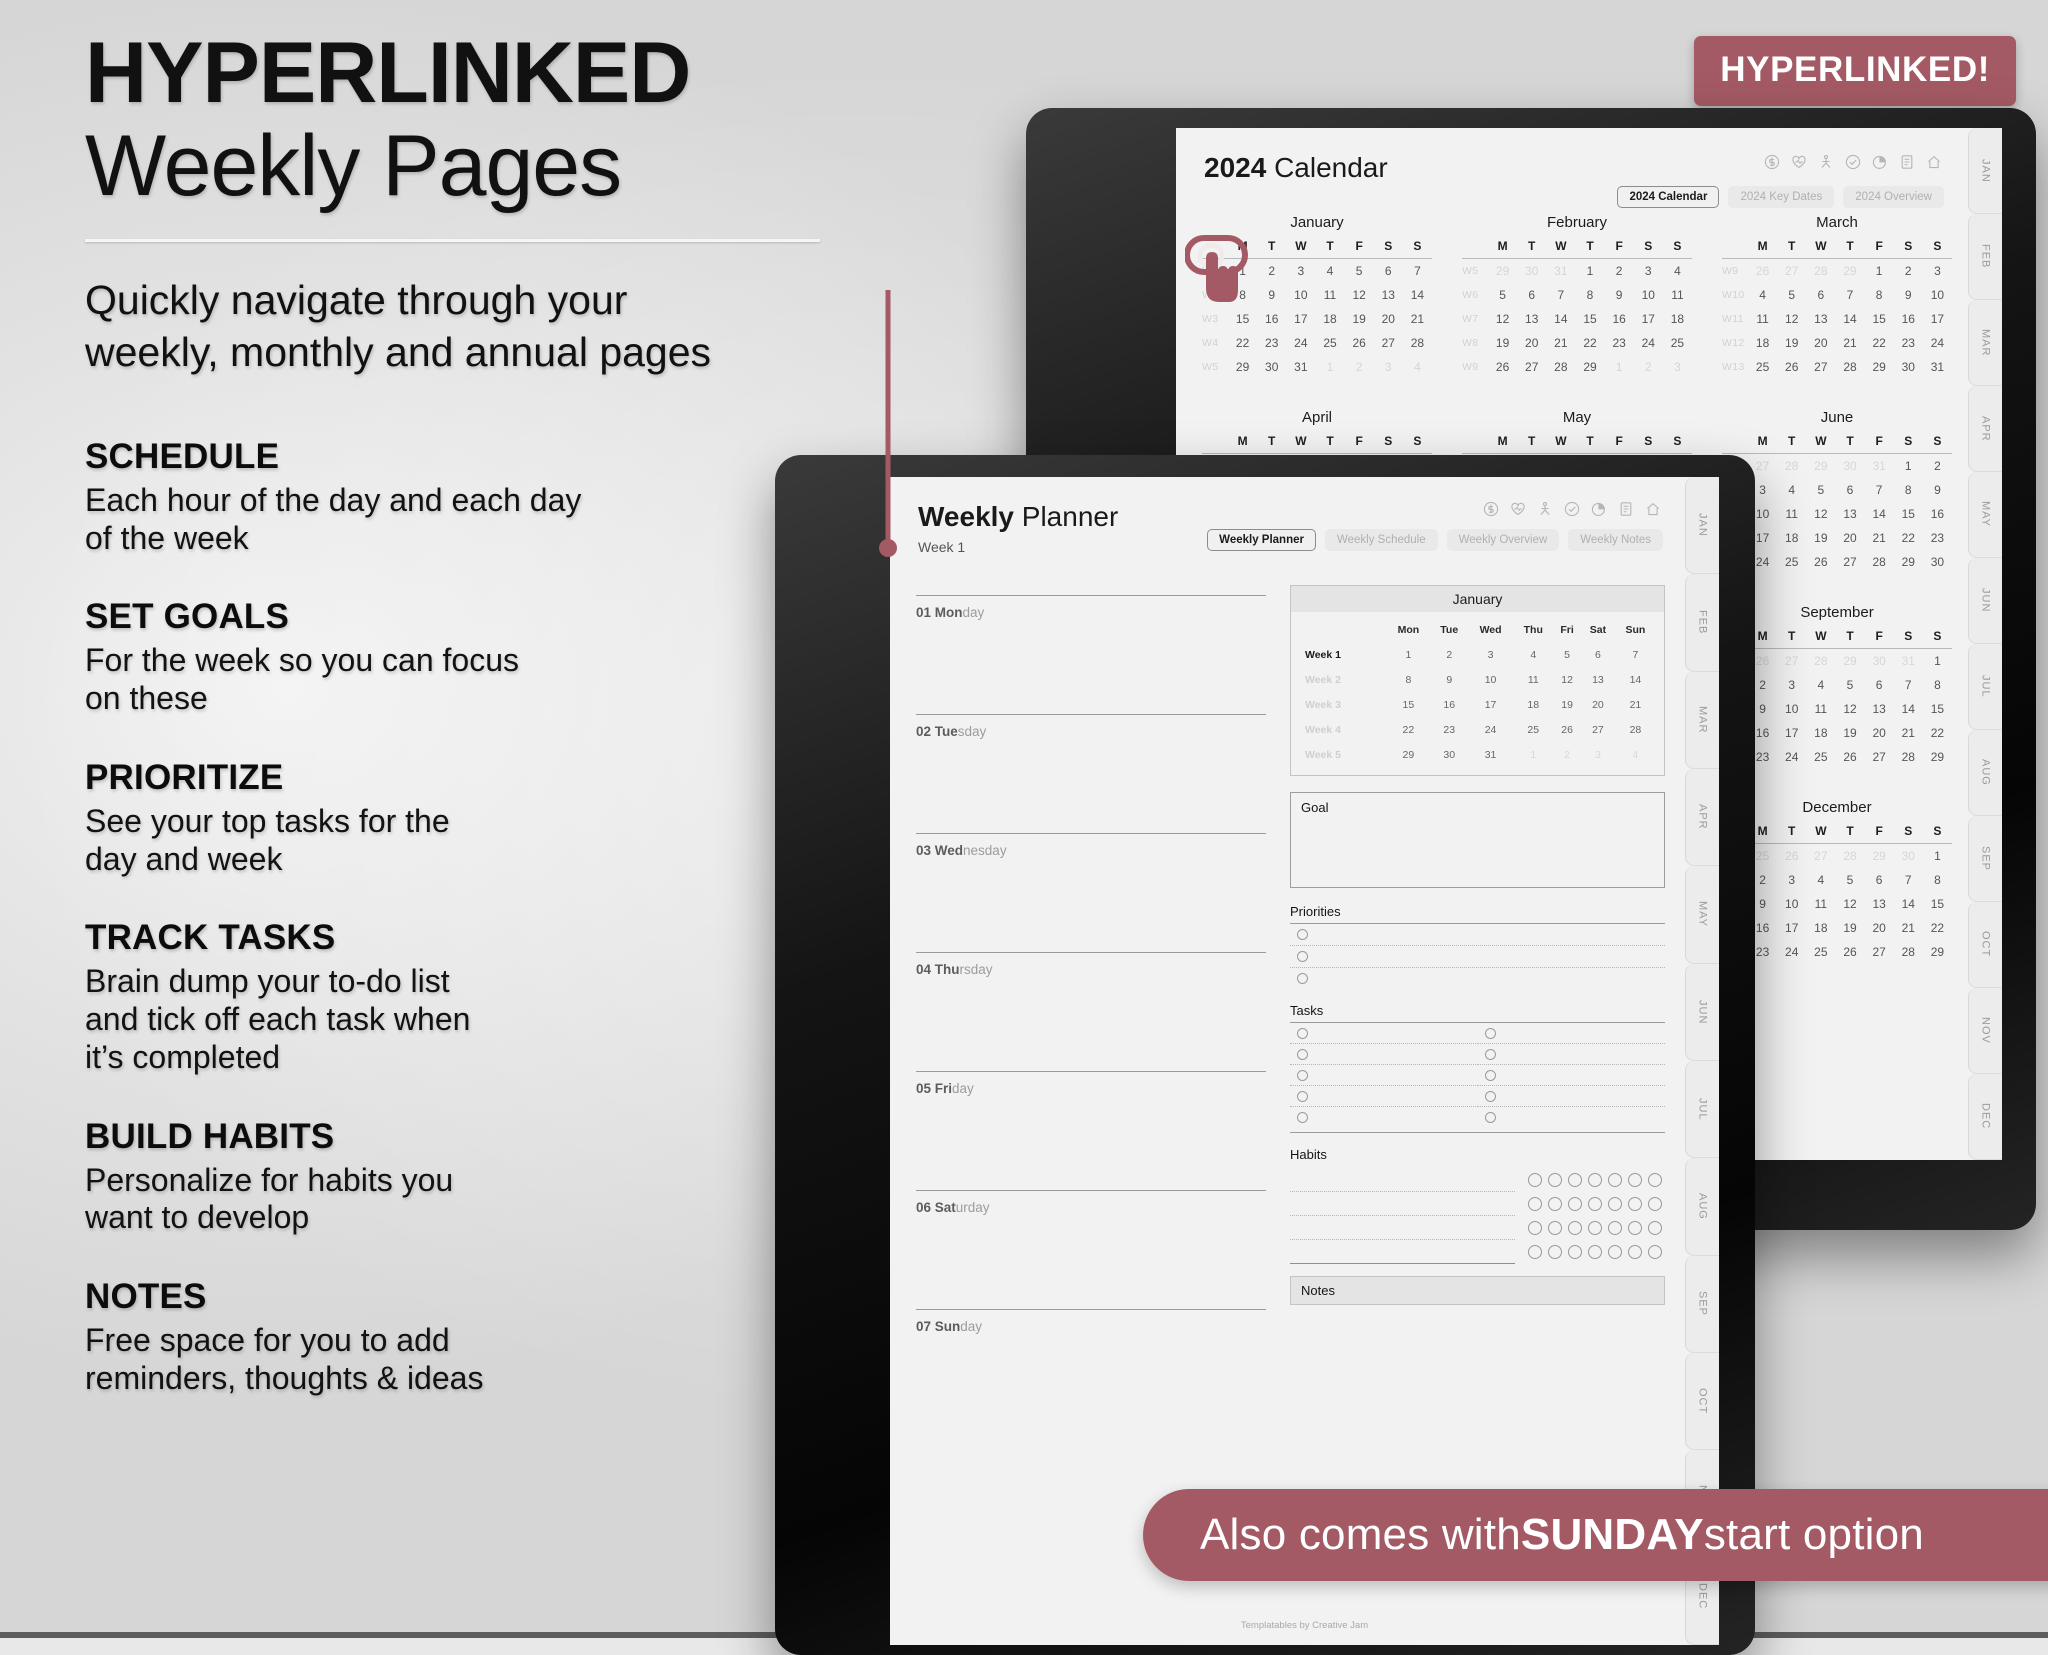  Describe the element at coordinates (1626, 509) in the screenshot. I see `notes-icon` at that location.